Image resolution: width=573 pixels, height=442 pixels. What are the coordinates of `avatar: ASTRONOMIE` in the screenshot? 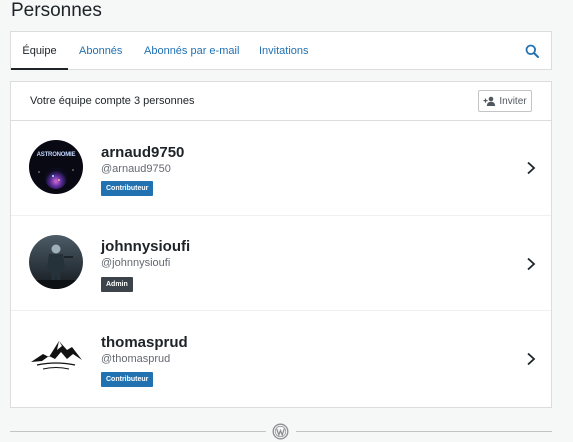 It's located at (56, 167).